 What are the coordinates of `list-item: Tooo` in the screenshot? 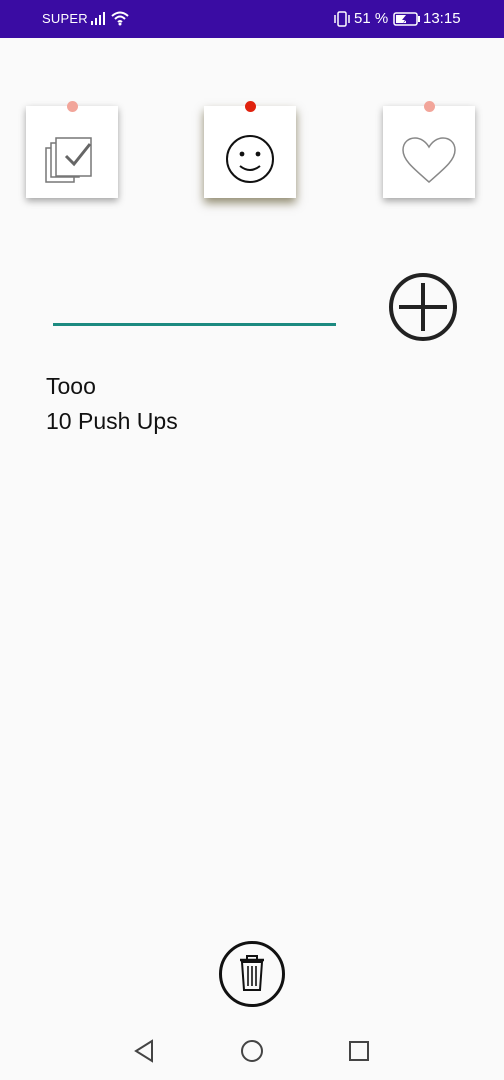 It's located at (71, 386).